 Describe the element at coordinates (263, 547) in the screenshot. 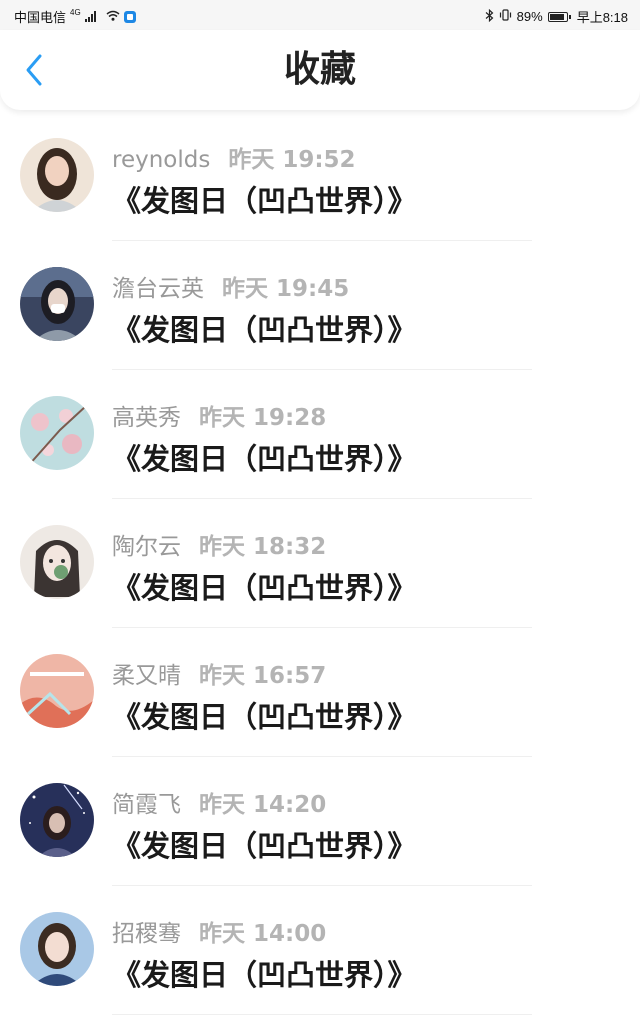

I see `timestamp: 昨天 18:32` at that location.